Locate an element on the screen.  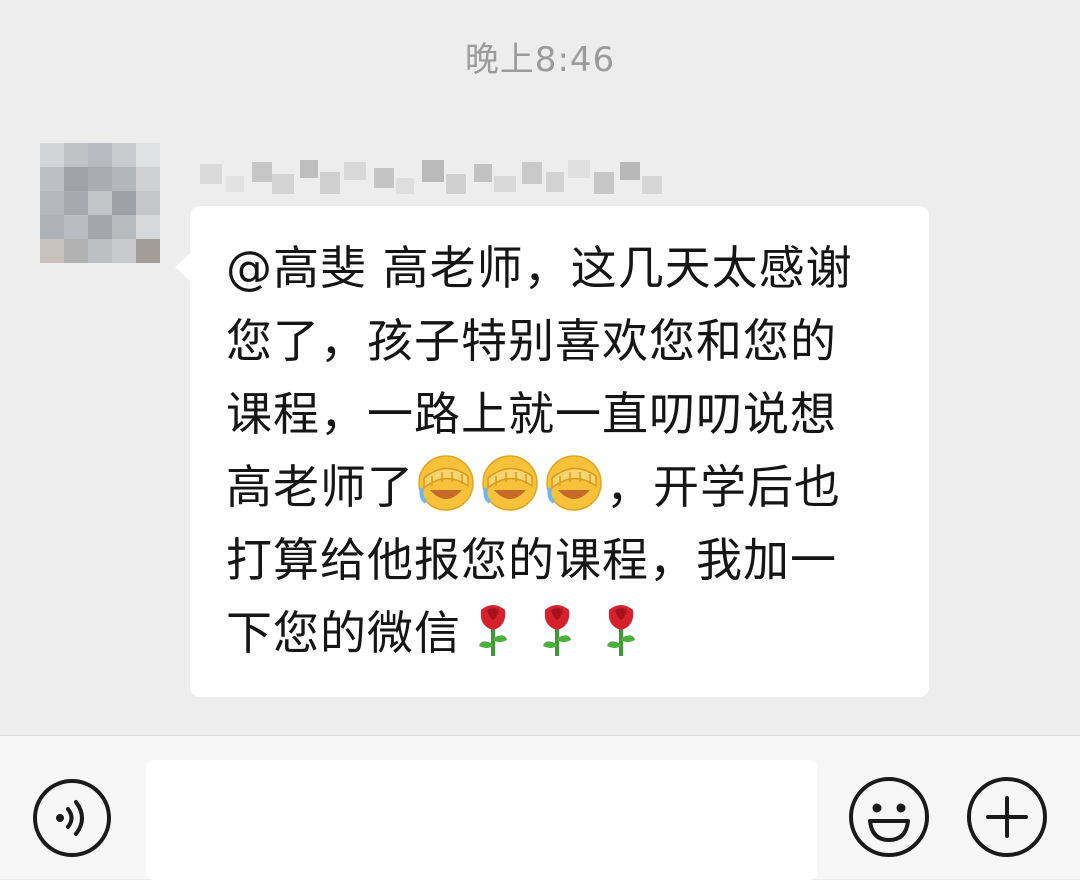
bubble-tail is located at coordinates (183, 267).